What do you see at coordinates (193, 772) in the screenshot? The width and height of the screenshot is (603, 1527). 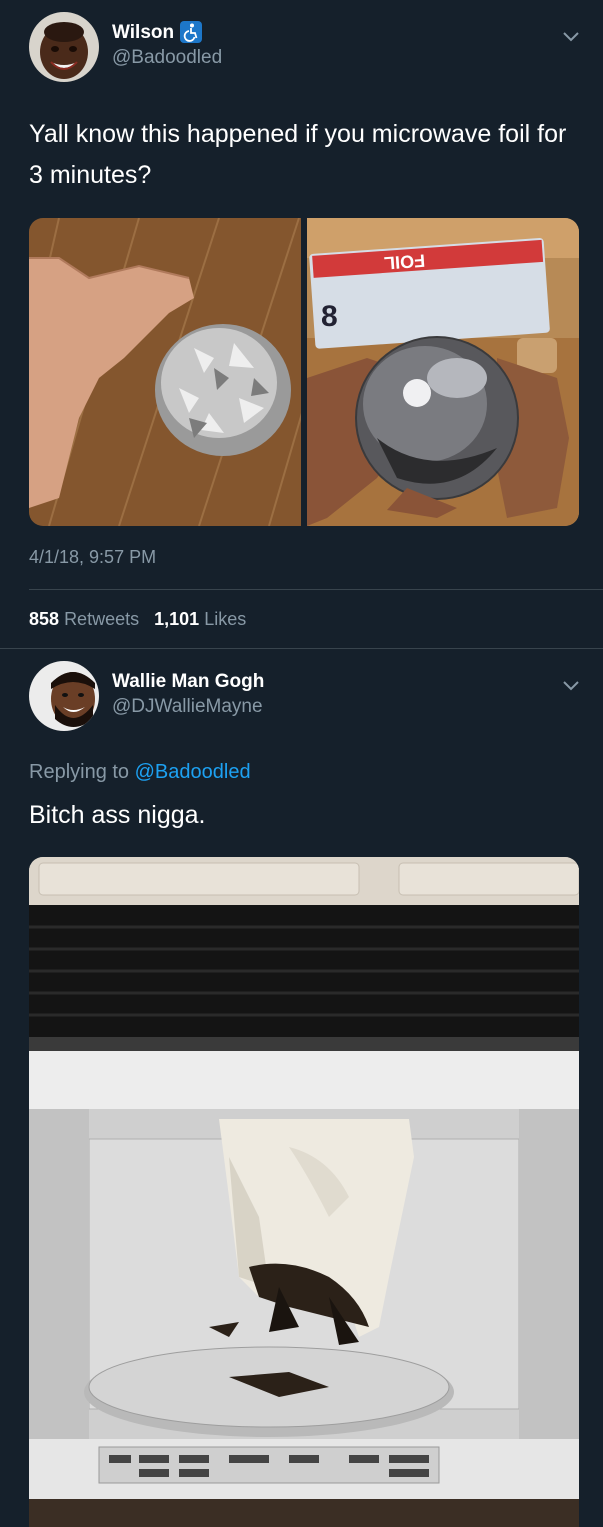 I see `replying-to-link: @Badoodled` at bounding box center [193, 772].